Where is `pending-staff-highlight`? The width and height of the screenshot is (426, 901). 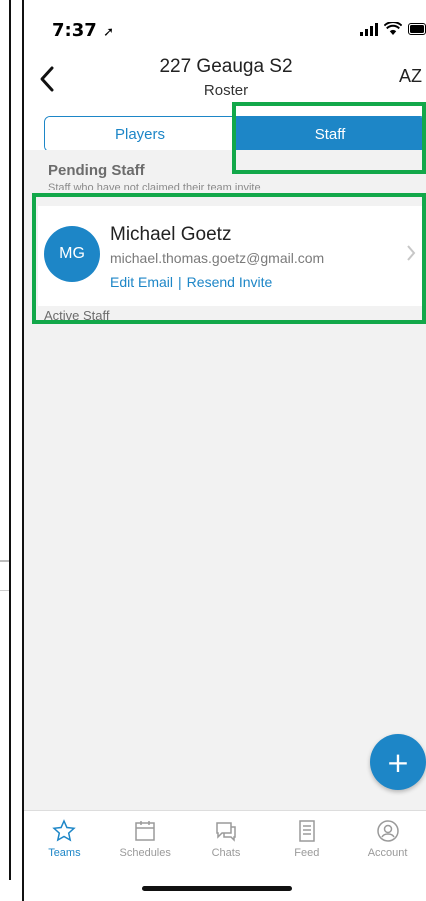 pending-staff-highlight is located at coordinates (229, 258).